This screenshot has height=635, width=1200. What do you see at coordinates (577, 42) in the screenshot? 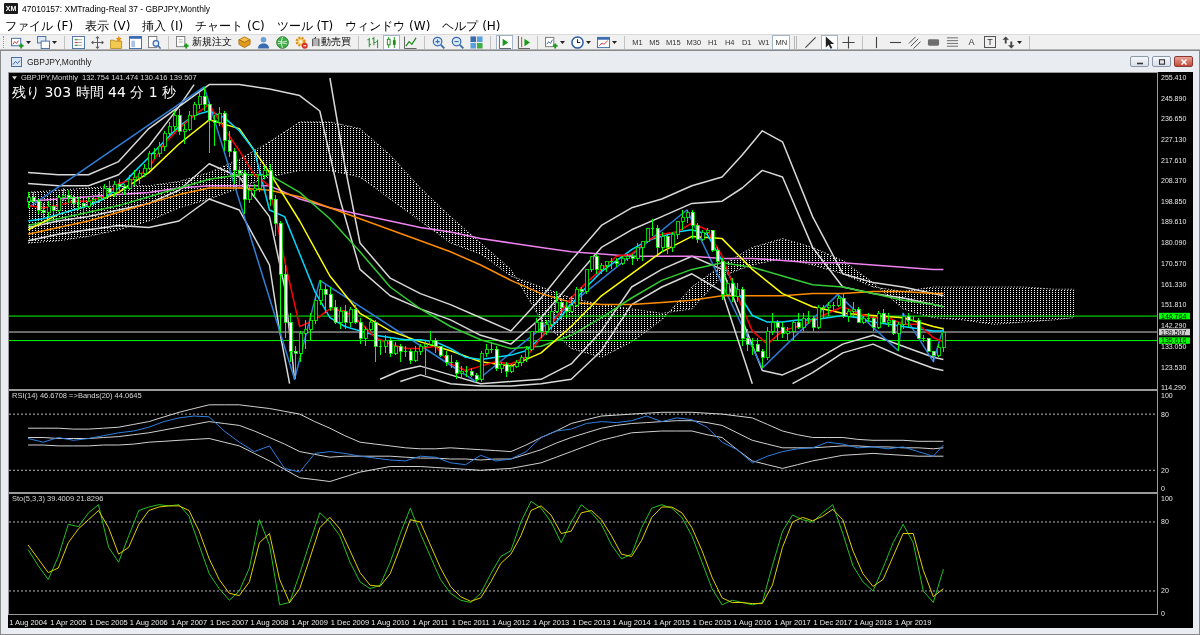
I see `clock-icon` at bounding box center [577, 42].